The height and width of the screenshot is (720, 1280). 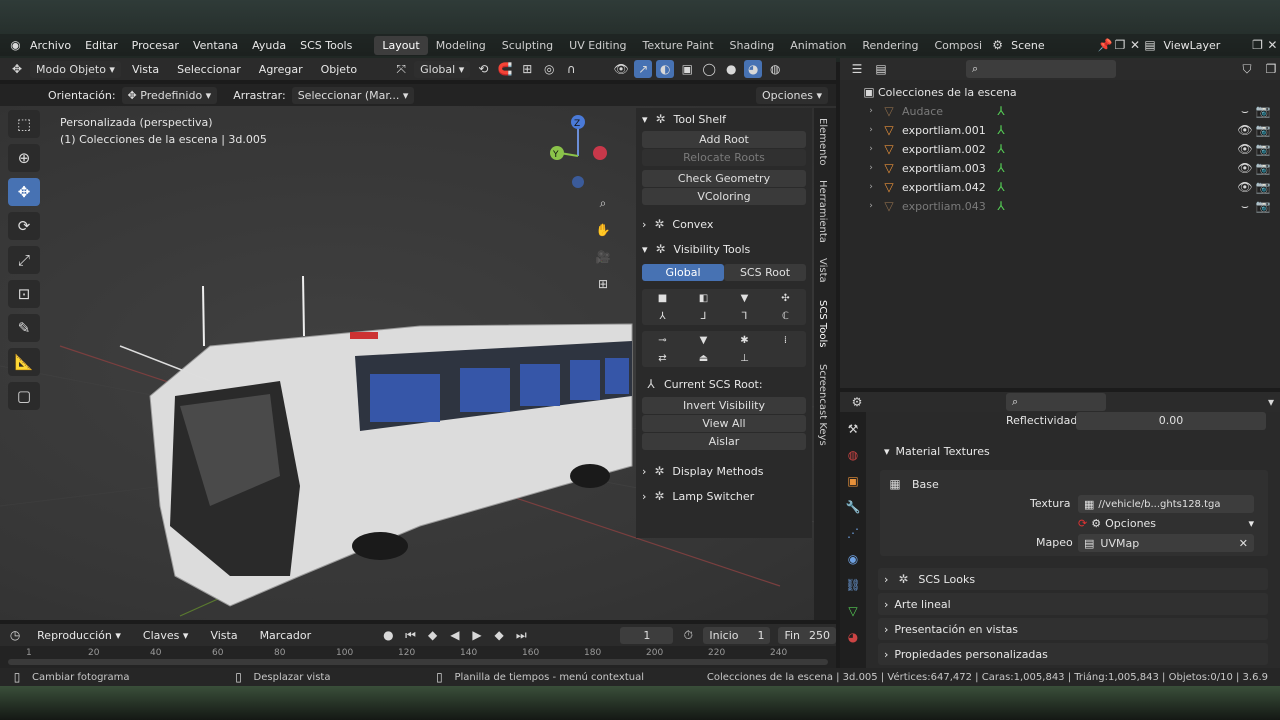 I want to click on jump-start-icon: ⏮, so click(x=410, y=635).